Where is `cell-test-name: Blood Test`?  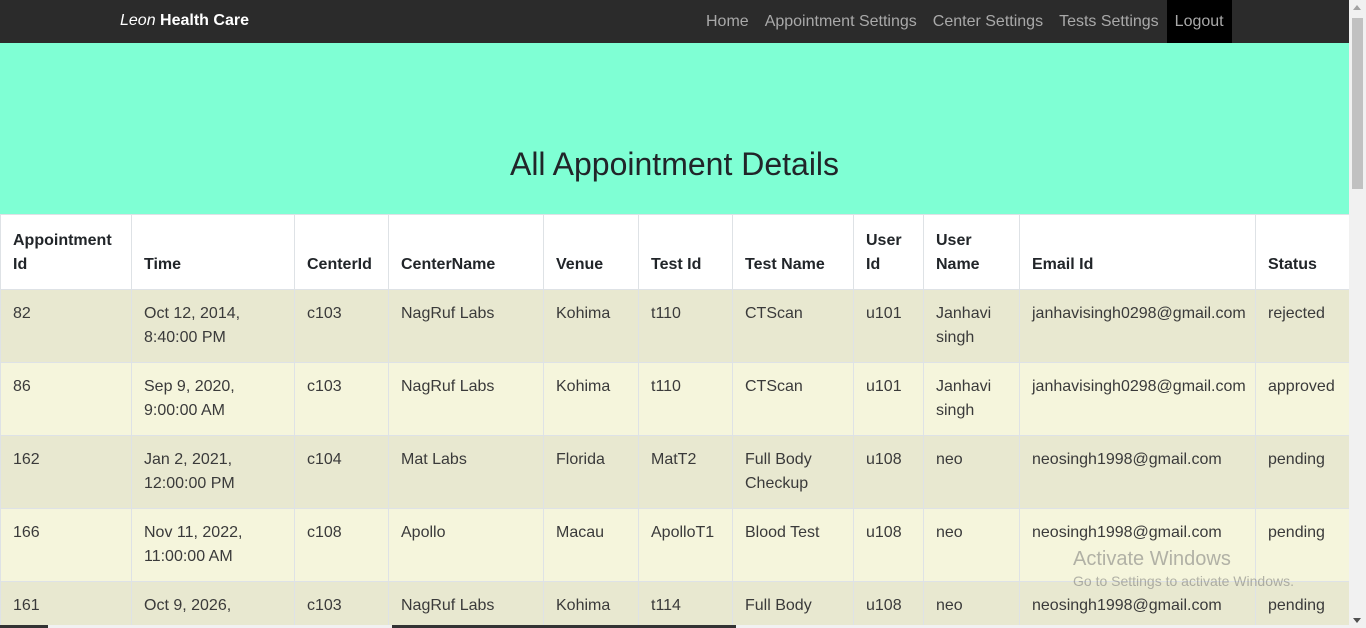
cell-test-name: Blood Test is located at coordinates (793, 545).